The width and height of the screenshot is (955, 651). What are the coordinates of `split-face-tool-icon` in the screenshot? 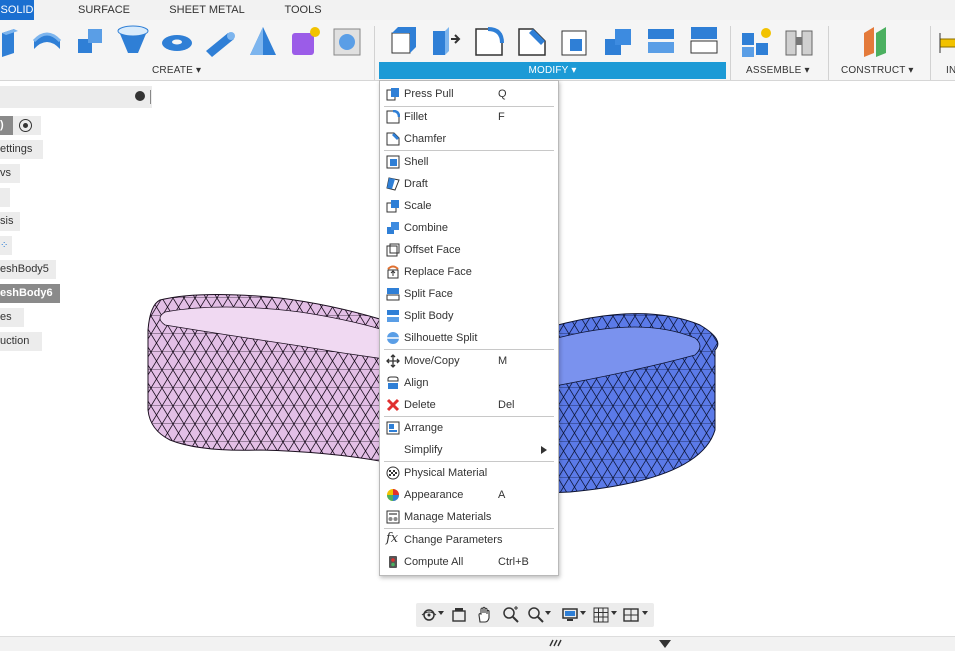 It's located at (704, 41).